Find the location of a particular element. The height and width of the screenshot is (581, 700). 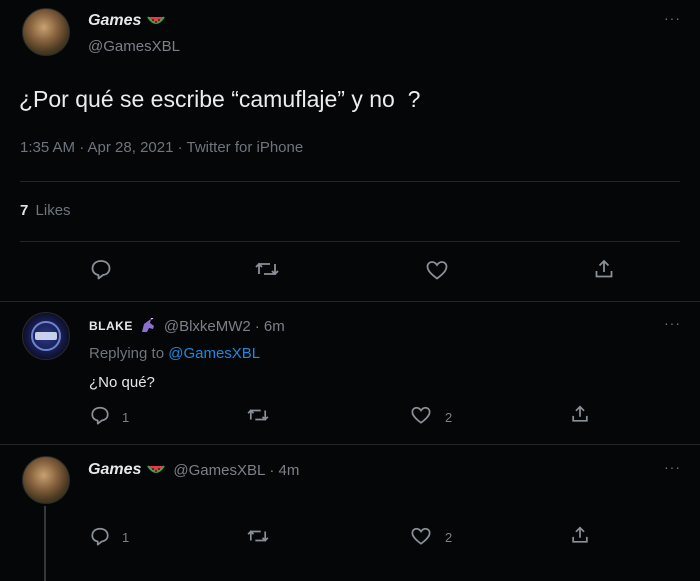

replying-to-label: Replying to is located at coordinates (127, 353).